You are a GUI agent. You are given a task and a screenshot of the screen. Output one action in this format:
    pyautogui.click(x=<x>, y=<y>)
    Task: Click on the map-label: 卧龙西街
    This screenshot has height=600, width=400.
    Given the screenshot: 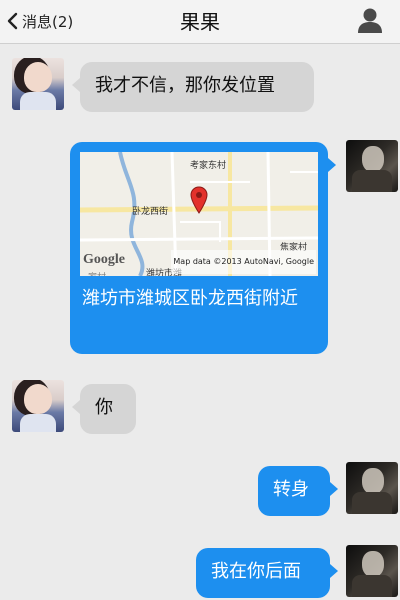 What is the action you would take?
    pyautogui.click(x=150, y=212)
    